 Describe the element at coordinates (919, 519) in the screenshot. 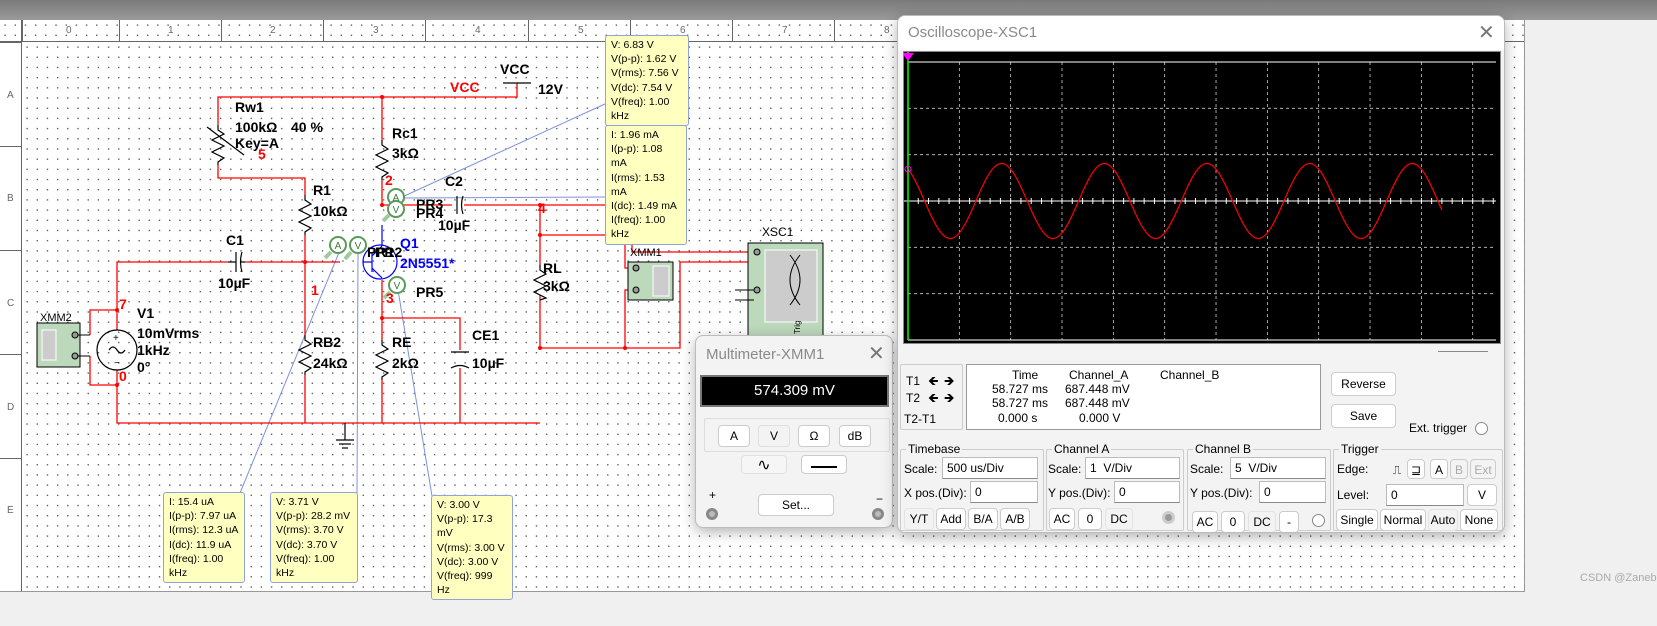

I see `yt-button: Y/T` at that location.